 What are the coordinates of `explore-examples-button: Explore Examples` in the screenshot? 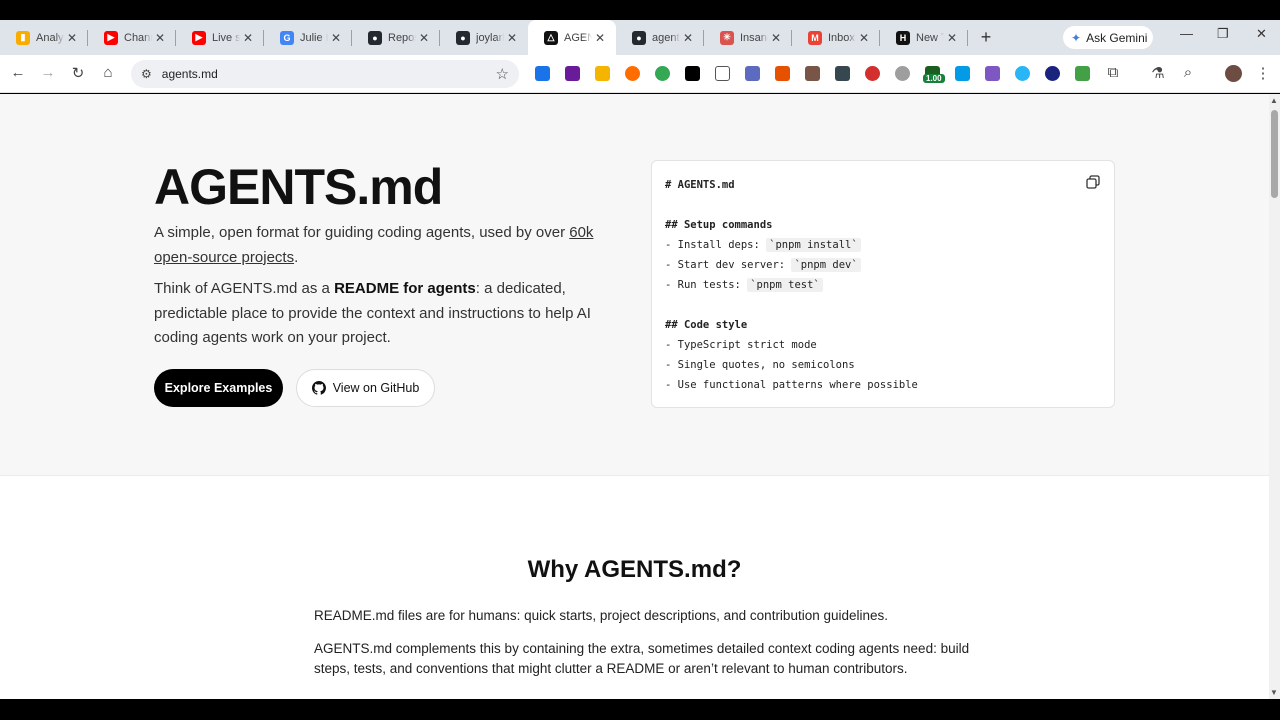 It's located at (218, 388).